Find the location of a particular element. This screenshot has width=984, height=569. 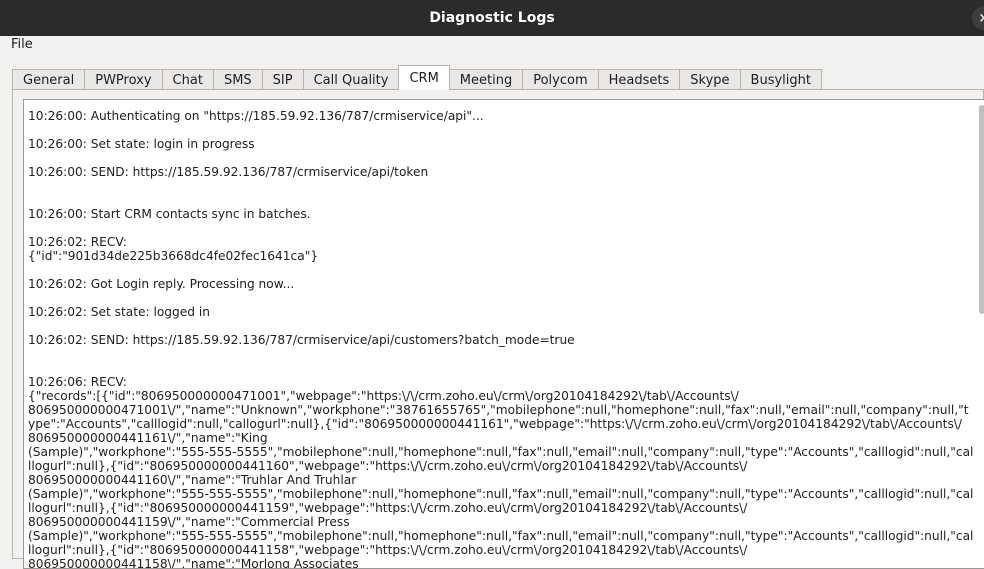

tab-sip: SIP is located at coordinates (282, 79).